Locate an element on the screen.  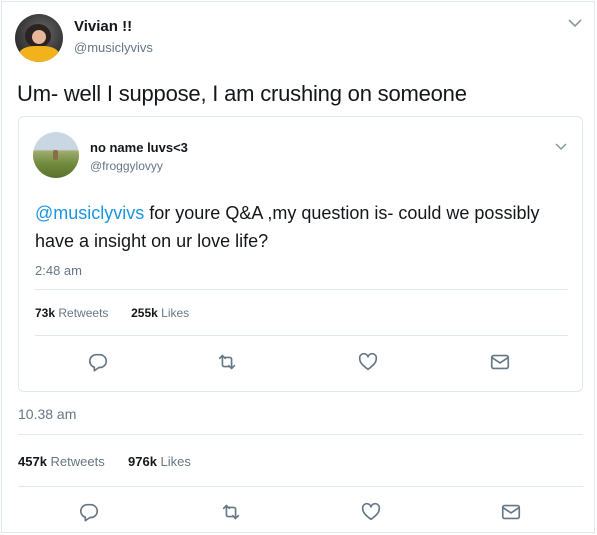
quoted-timestamp: 2:48 am is located at coordinates (58, 270).